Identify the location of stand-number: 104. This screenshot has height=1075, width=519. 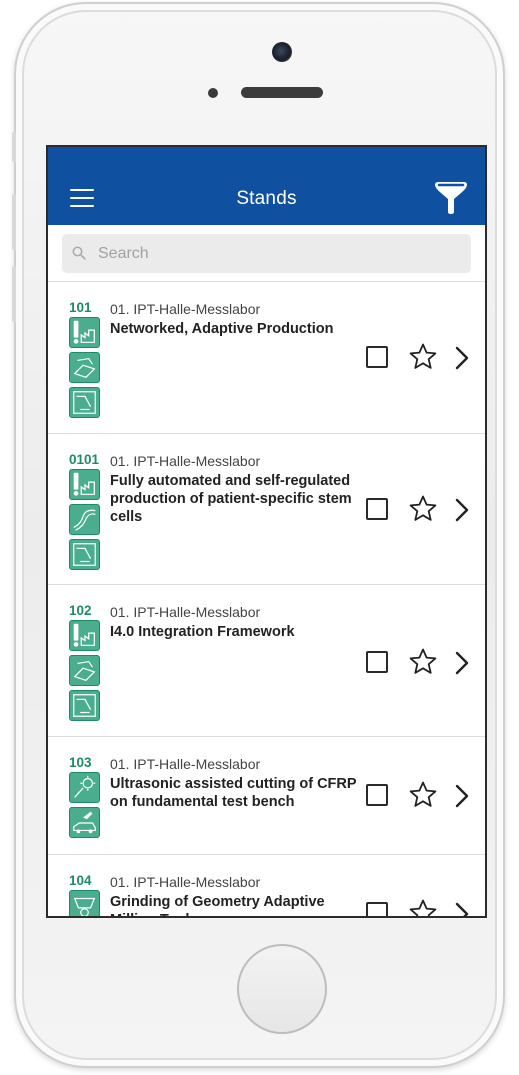
(80, 880).